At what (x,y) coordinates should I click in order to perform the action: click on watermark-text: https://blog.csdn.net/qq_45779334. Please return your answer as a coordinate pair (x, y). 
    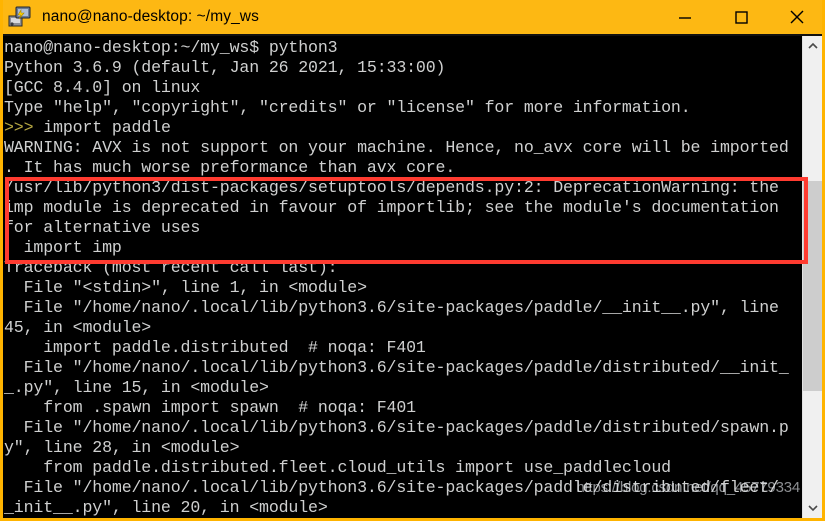
    Looking at the image, I should click on (688, 487).